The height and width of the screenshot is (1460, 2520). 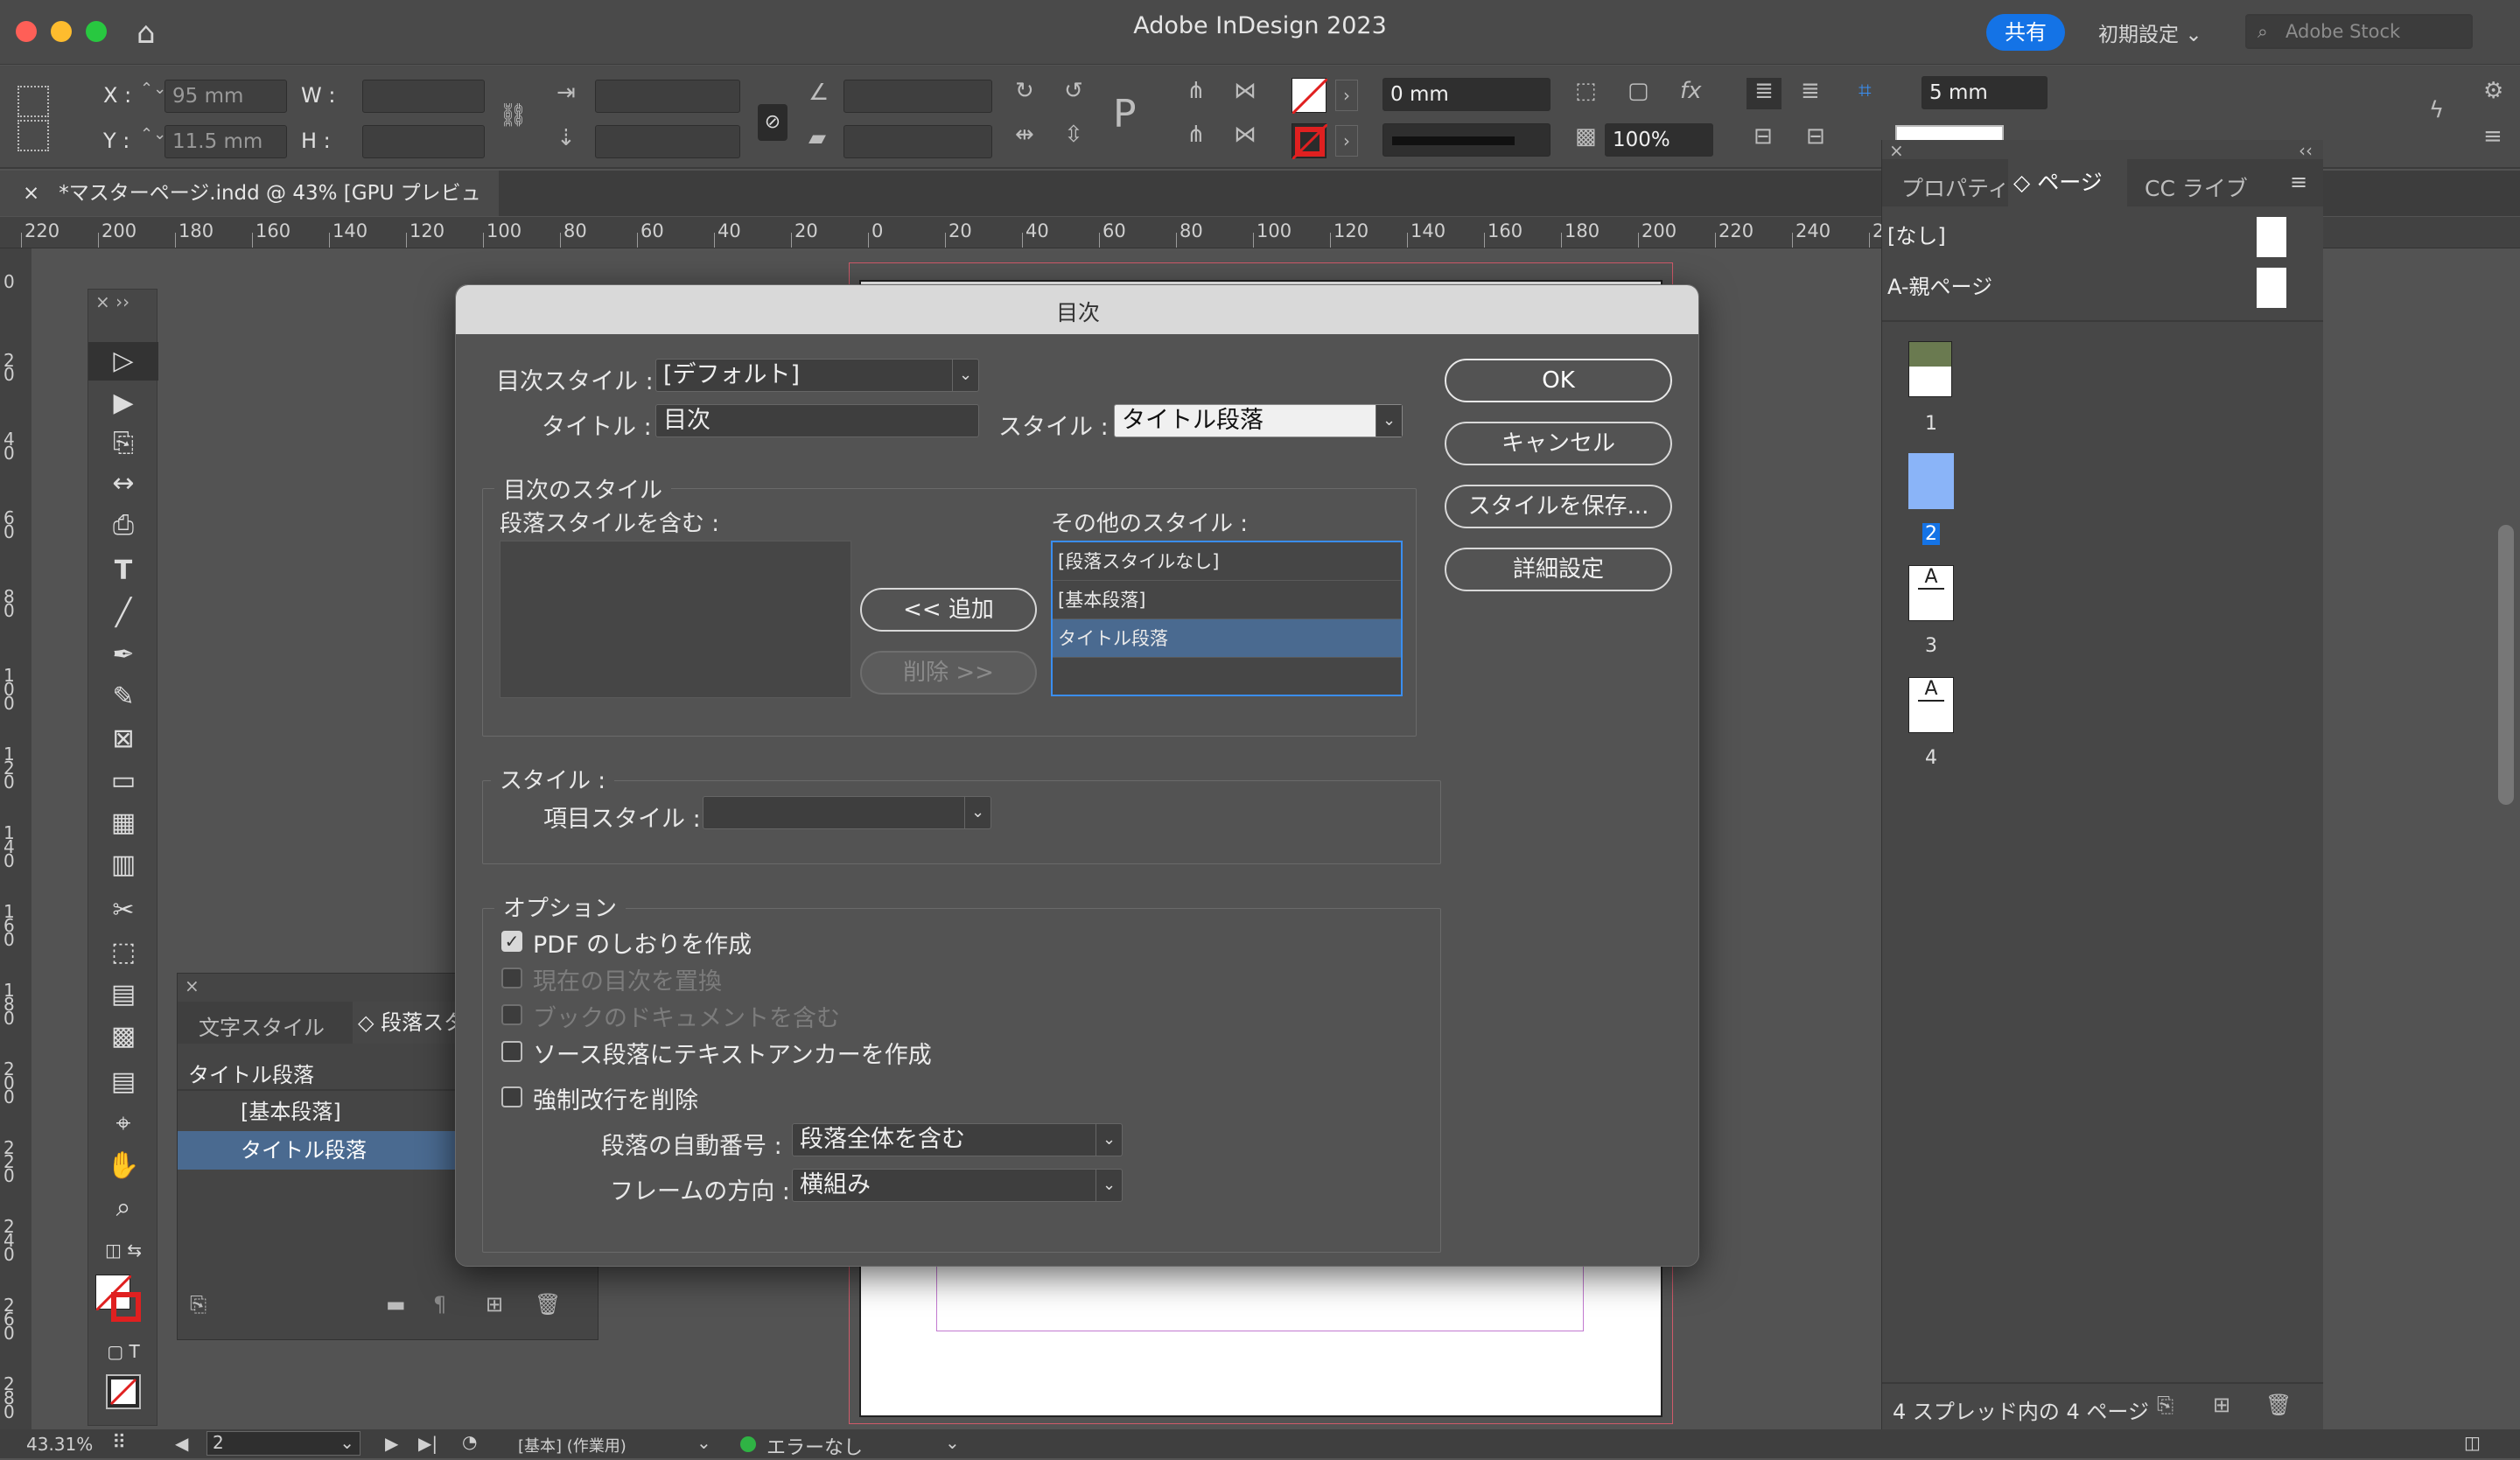 What do you see at coordinates (1955, 187) in the screenshot?
I see `tab-properties: プロパティ` at bounding box center [1955, 187].